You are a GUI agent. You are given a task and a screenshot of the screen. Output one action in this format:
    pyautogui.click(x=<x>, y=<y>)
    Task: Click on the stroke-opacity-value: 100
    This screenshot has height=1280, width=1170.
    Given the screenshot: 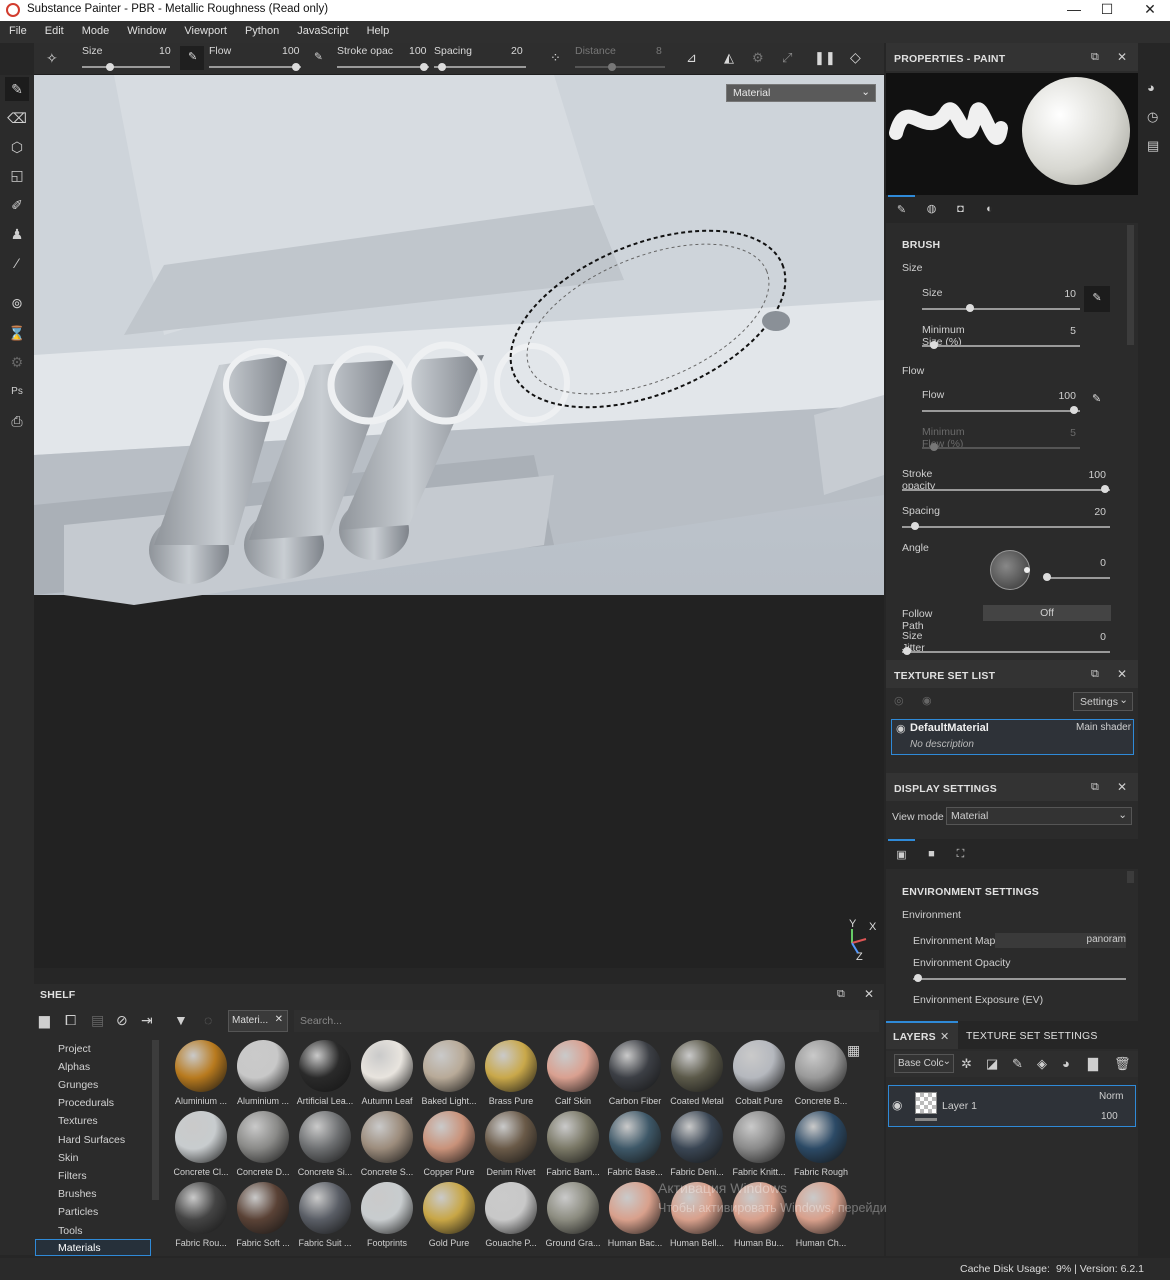 What is the action you would take?
    pyautogui.click(x=1091, y=475)
    